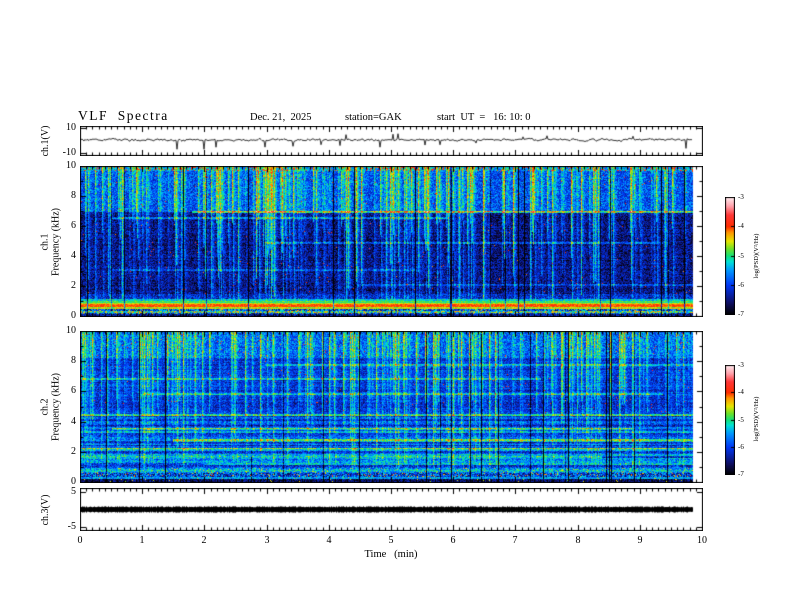 This screenshot has width=792, height=612. I want to click on ch2-axis-label-line2: Frequency (kHz), so click(55, 407).